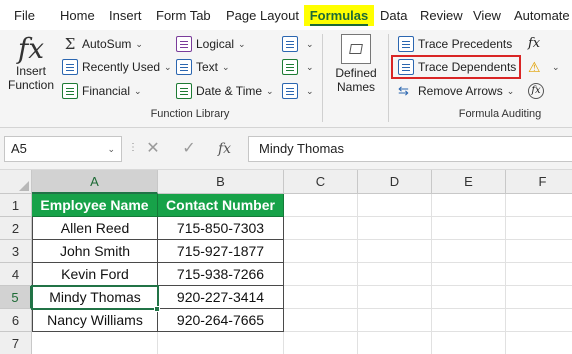  I want to click on remove-arrows-button: ⇆ Remove Arrows ⌄, so click(456, 91).